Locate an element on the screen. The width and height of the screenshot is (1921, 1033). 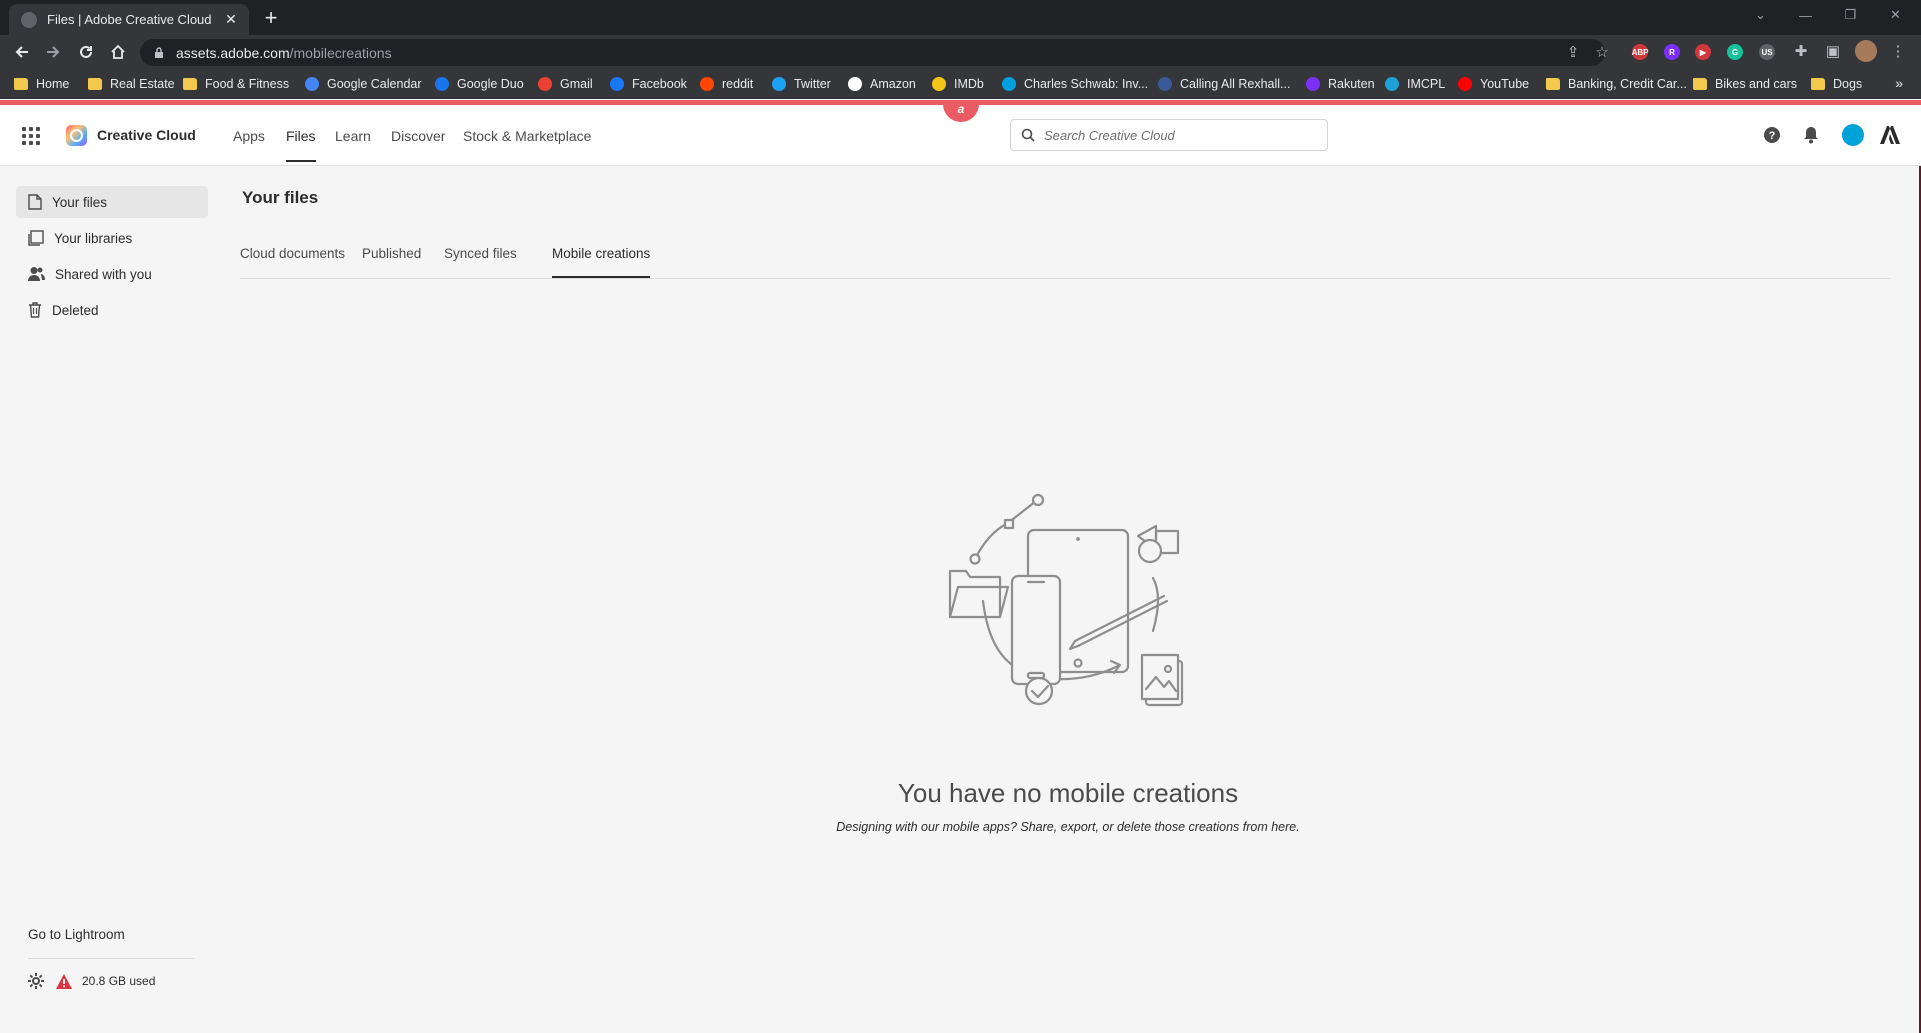
sidebar-item-your-libraries: Your libraries is located at coordinates (112, 238).